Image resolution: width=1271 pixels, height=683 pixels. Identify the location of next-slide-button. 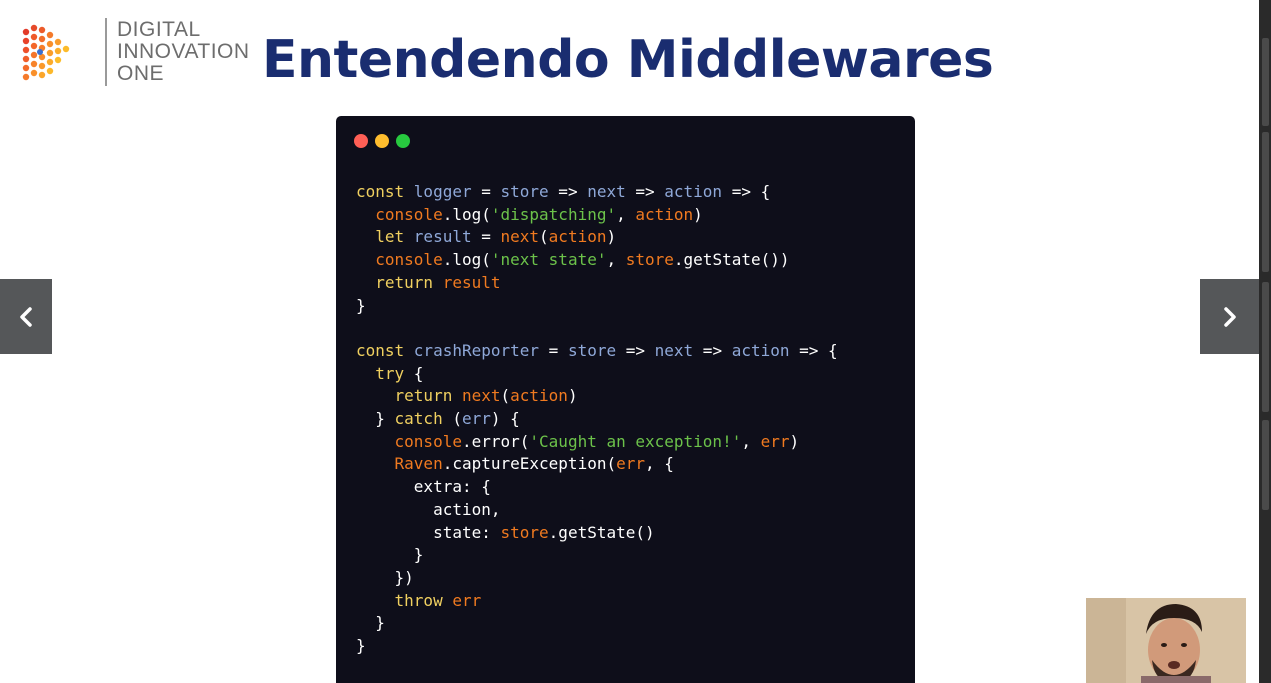
(1229, 316).